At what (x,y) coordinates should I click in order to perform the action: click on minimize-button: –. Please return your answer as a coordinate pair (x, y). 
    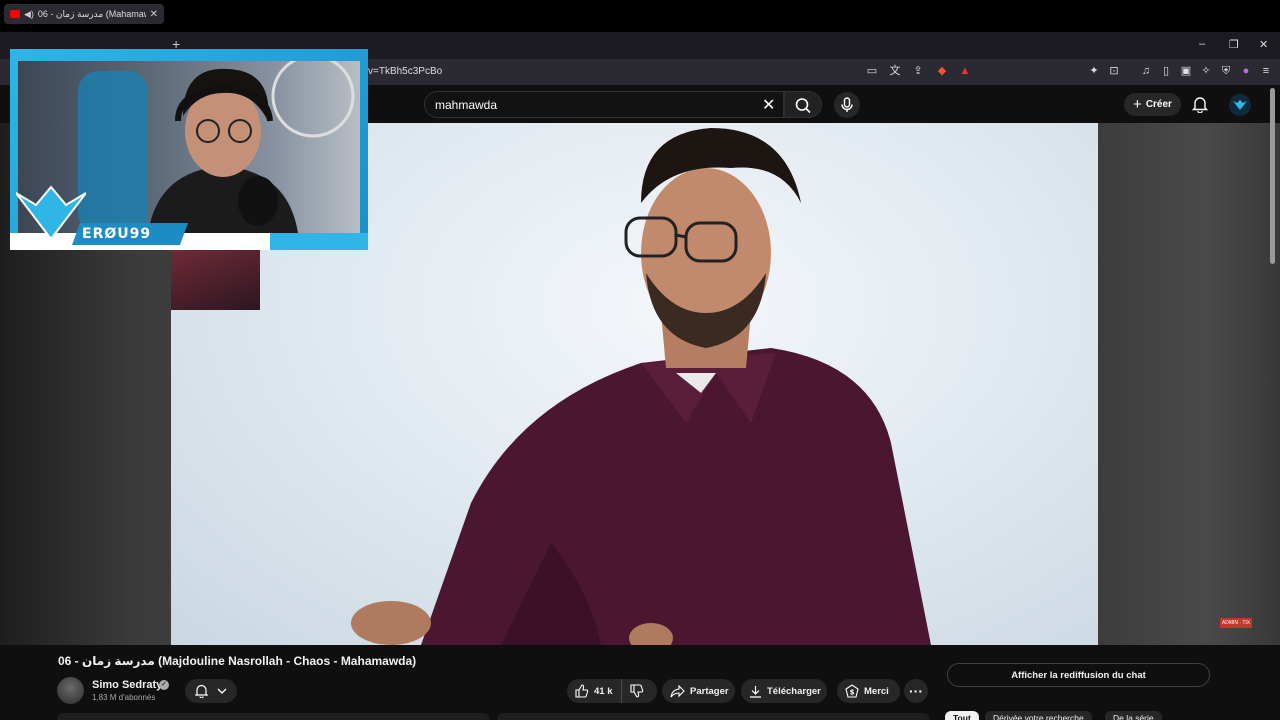
    Looking at the image, I should click on (1202, 44).